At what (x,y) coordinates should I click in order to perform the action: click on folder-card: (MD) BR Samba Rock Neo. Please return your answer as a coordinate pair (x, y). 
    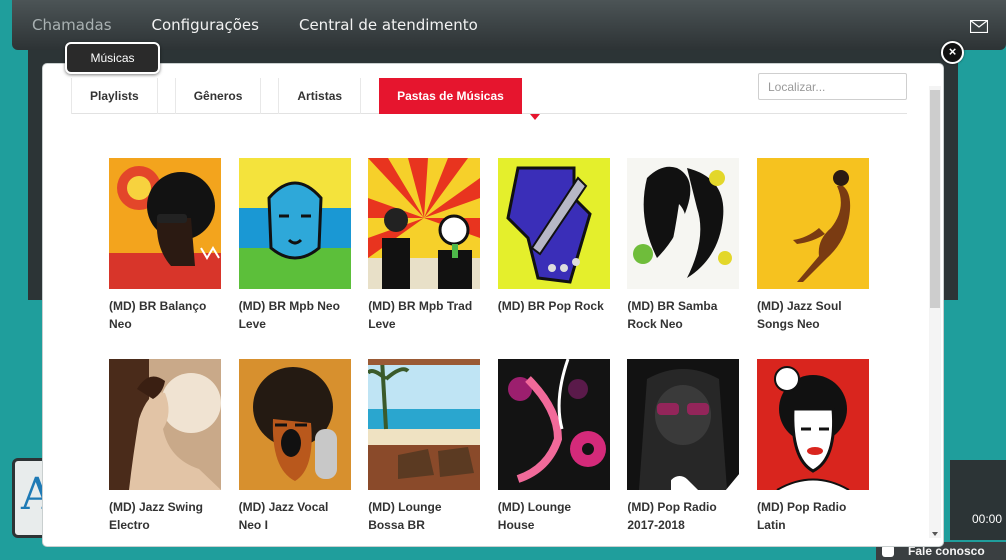
    Looking at the image, I should click on (683, 246).